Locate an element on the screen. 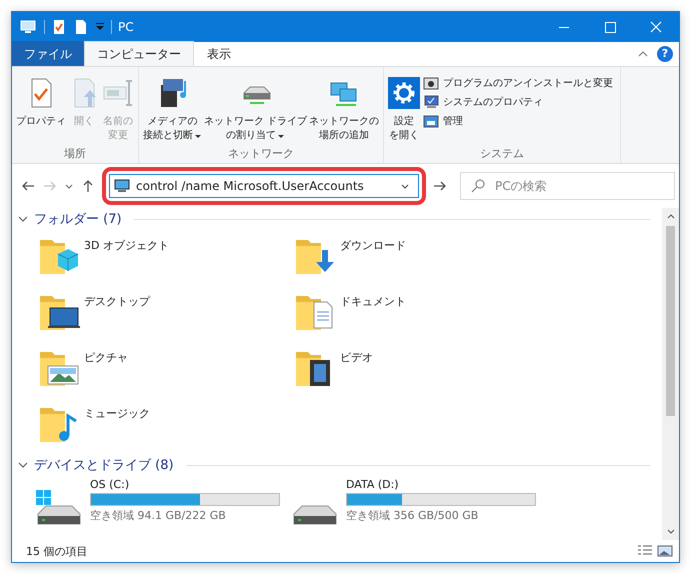  search-field: PCの検索 is located at coordinates (567, 186).